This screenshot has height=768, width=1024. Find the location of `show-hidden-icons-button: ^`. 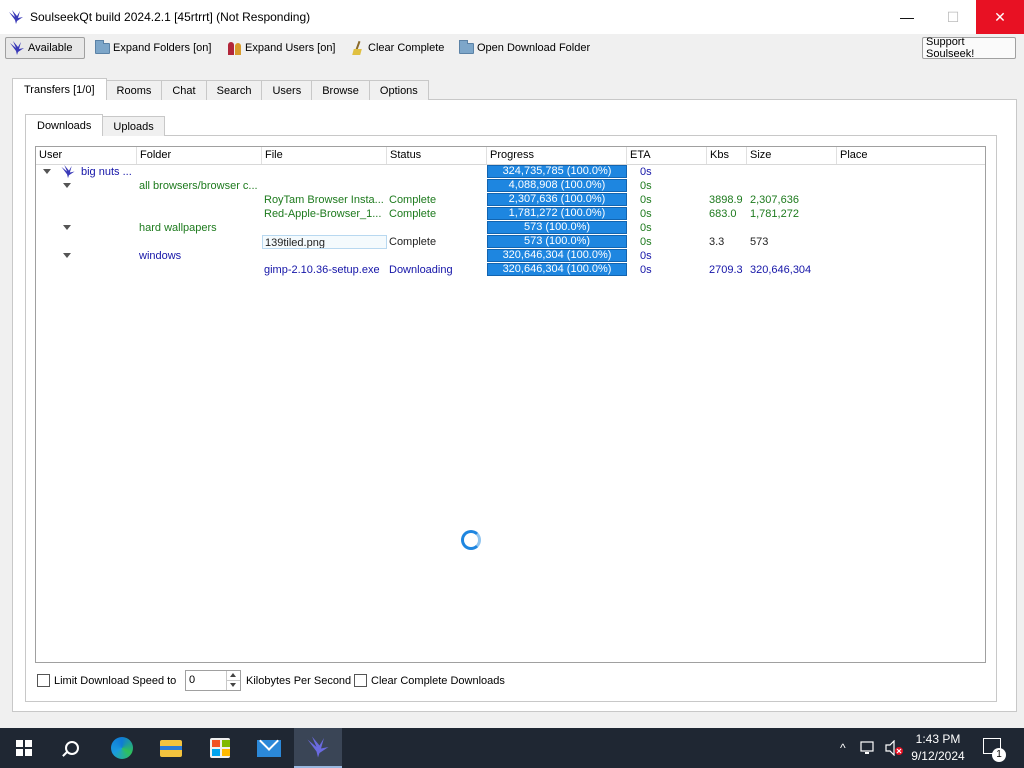

show-hidden-icons-button: ^ is located at coordinates (843, 748).